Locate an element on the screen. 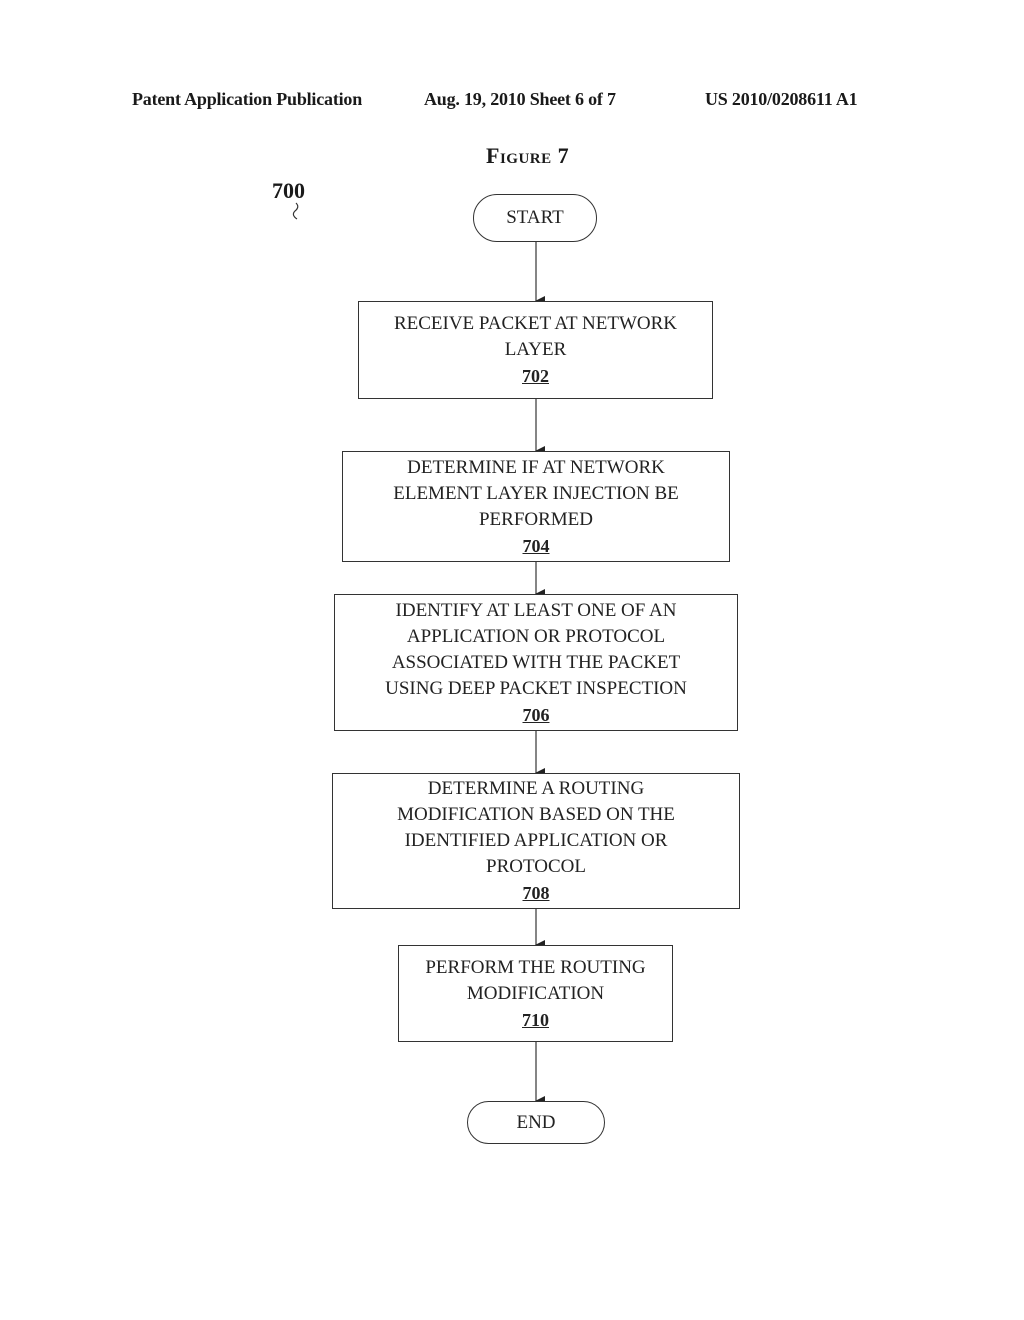  step-702-number: 702 is located at coordinates (535, 376).